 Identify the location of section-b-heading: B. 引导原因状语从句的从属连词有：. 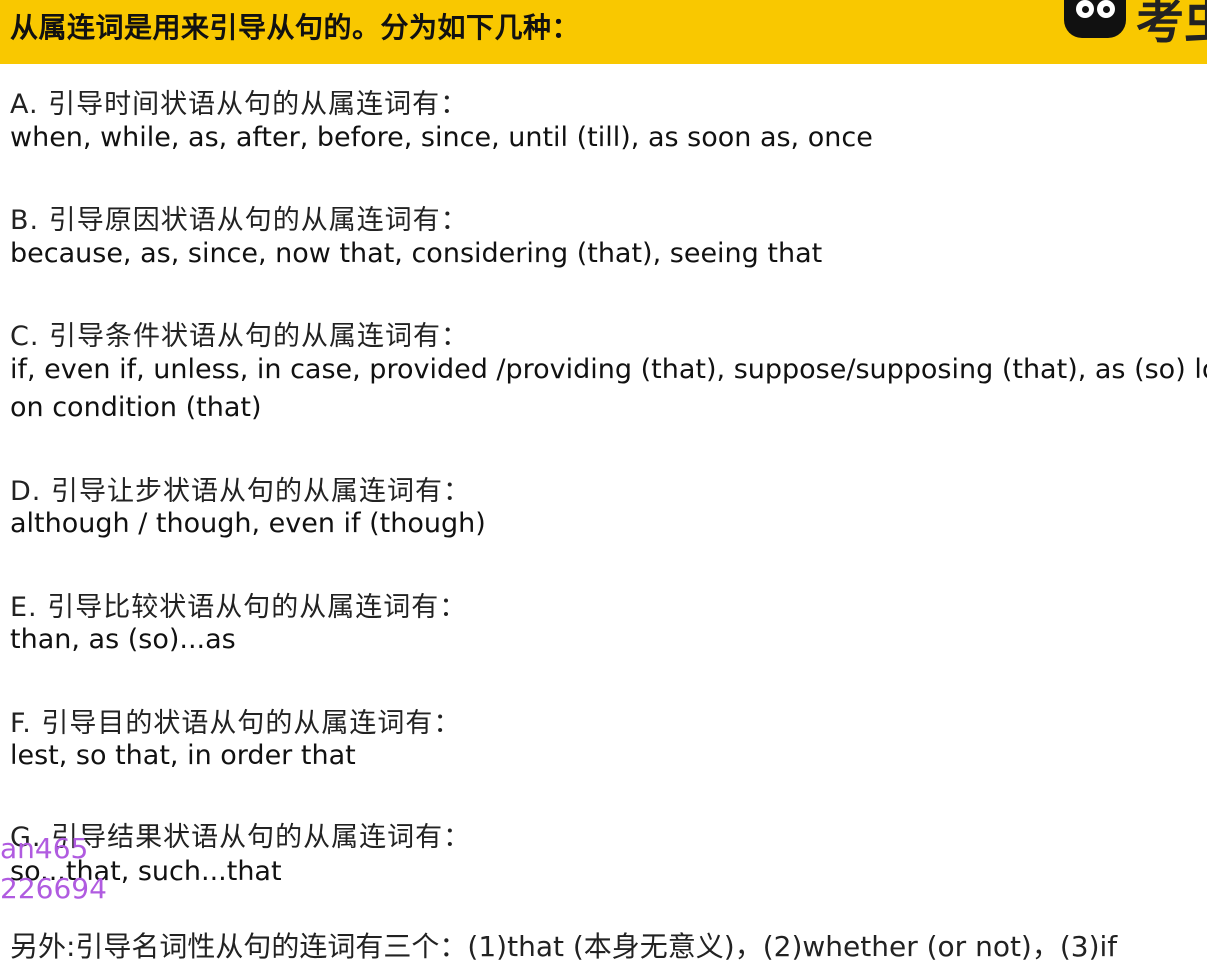
(239, 220).